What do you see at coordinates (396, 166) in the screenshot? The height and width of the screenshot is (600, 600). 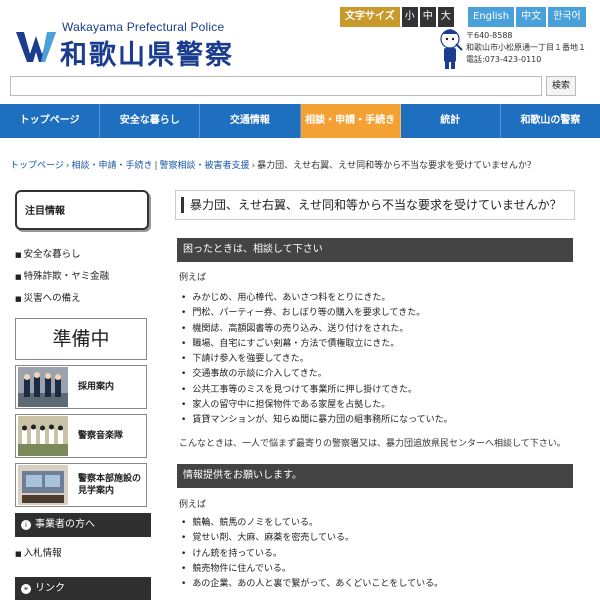 I see `breadcrumb-current: 暴力団、えせ右翼、えせ同和等から不当な要求を受けていませんか？` at bounding box center [396, 166].